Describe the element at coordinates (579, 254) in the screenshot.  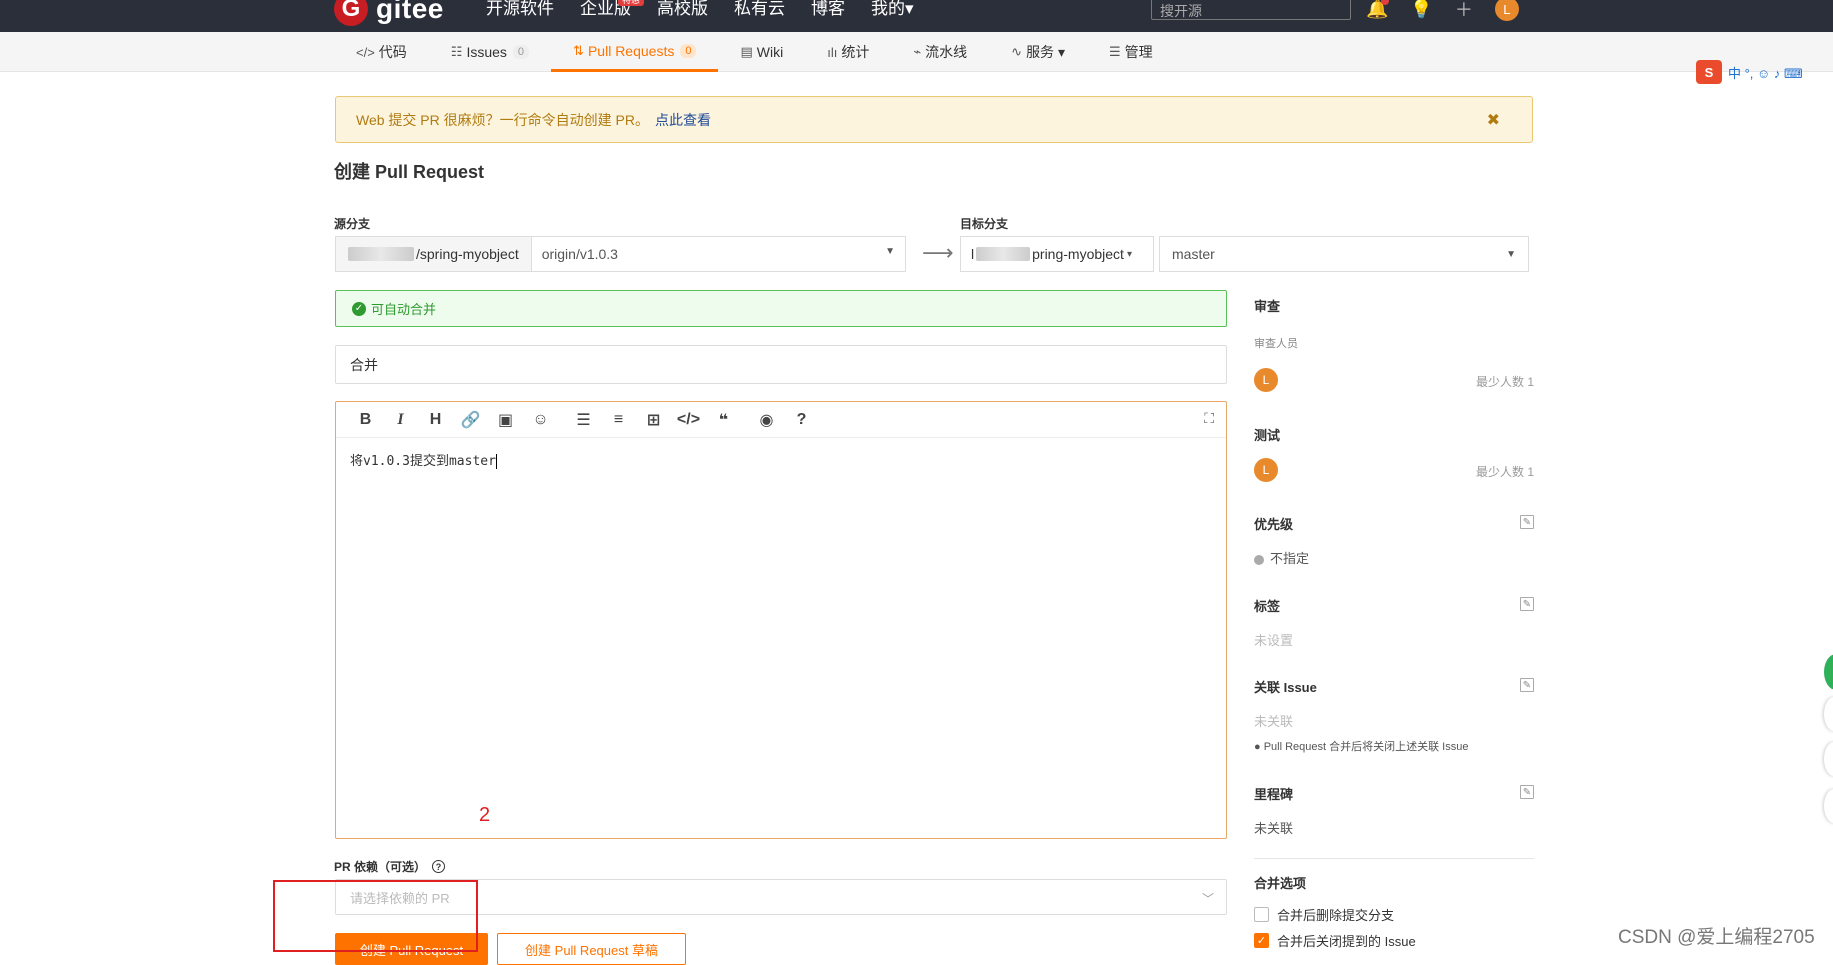
I see `source-branch-value: origin/v1.0.3` at that location.